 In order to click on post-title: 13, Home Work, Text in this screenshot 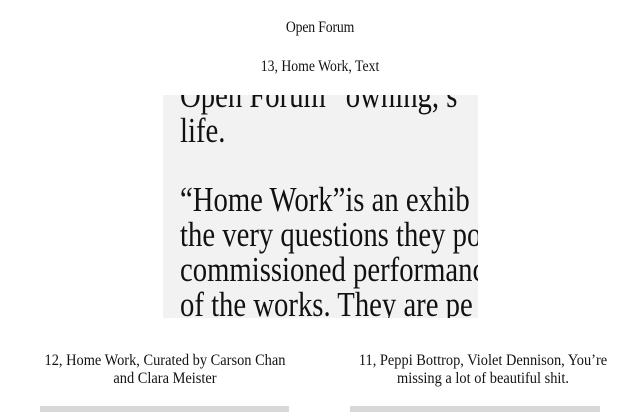, I will do `click(320, 66)`.